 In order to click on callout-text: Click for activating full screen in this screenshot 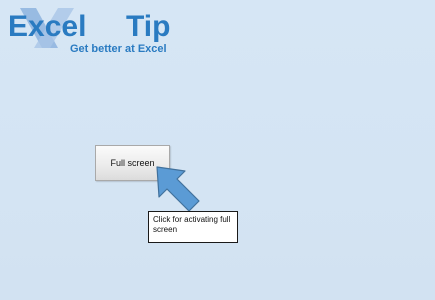, I will do `click(192, 224)`.